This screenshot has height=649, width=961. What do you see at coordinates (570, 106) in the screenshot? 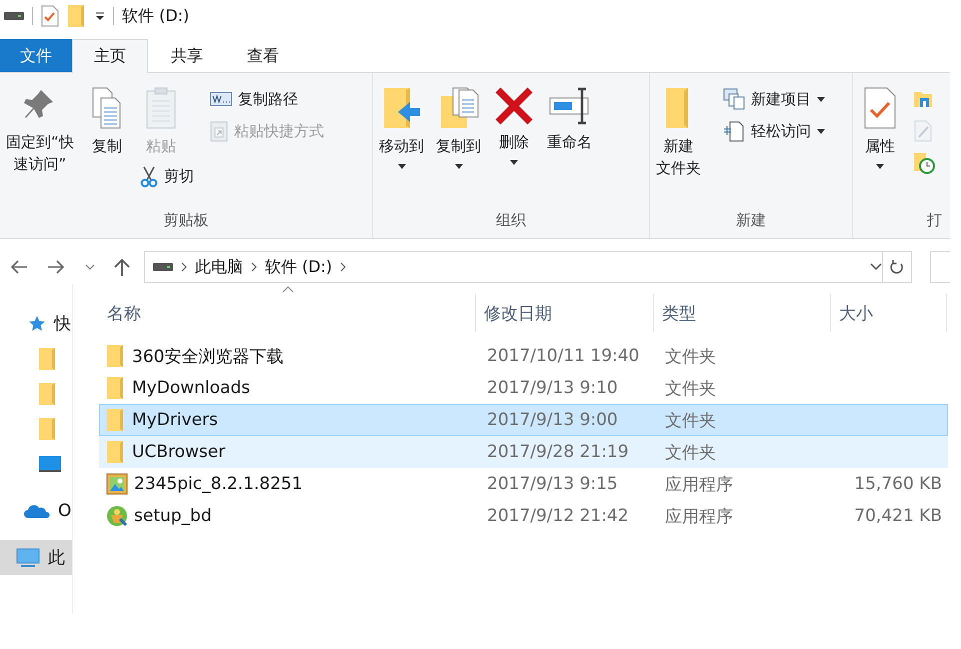
I see `rename-icon` at bounding box center [570, 106].